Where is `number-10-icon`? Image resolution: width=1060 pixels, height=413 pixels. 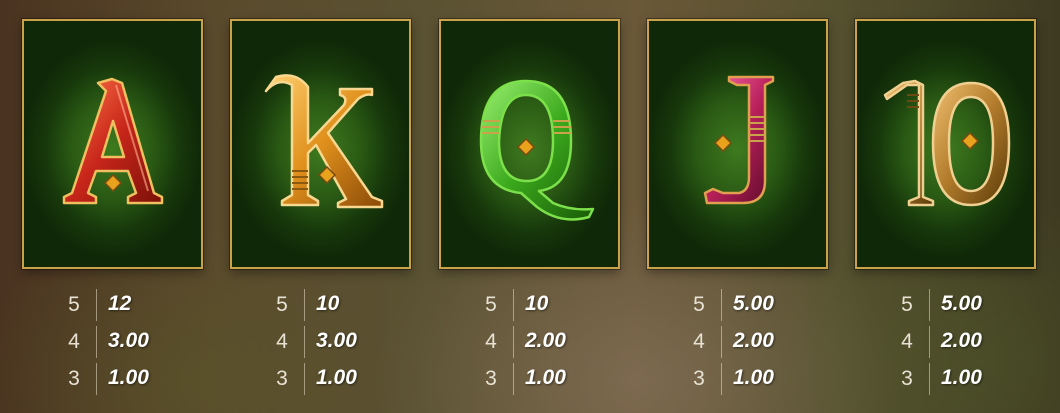
number-10-icon is located at coordinates (947, 143).